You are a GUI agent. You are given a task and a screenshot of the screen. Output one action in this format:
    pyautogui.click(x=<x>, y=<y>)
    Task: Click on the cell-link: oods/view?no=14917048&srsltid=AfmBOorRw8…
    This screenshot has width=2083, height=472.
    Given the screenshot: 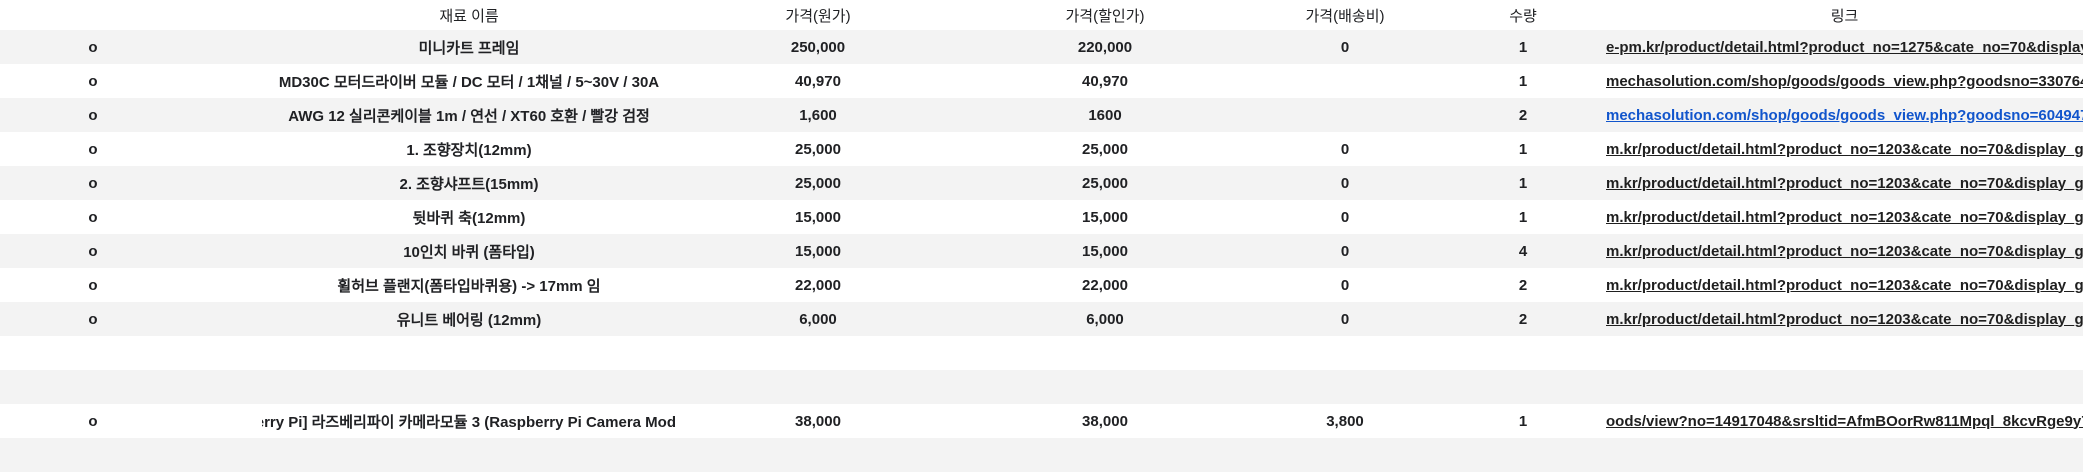 What is the action you would take?
    pyautogui.click(x=1844, y=421)
    